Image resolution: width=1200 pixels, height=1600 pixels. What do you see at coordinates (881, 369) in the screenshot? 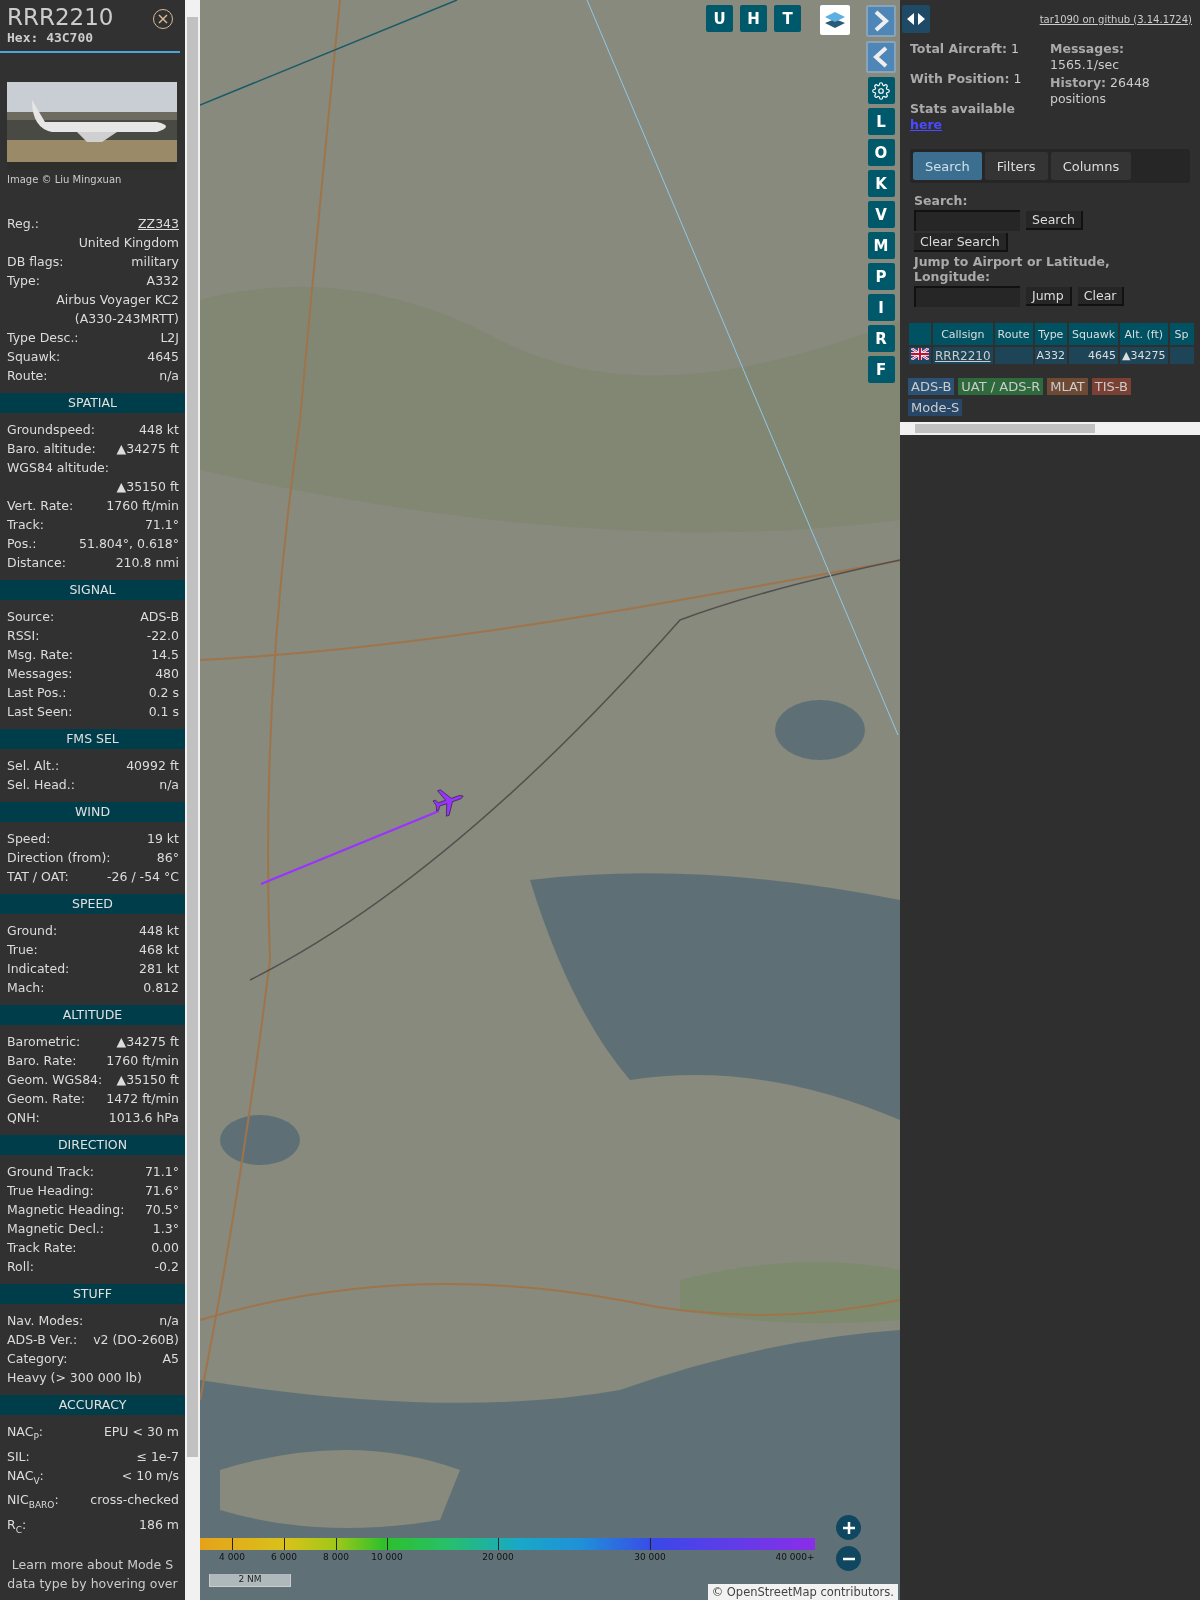
I see `map-toggle-button: F` at bounding box center [881, 369].